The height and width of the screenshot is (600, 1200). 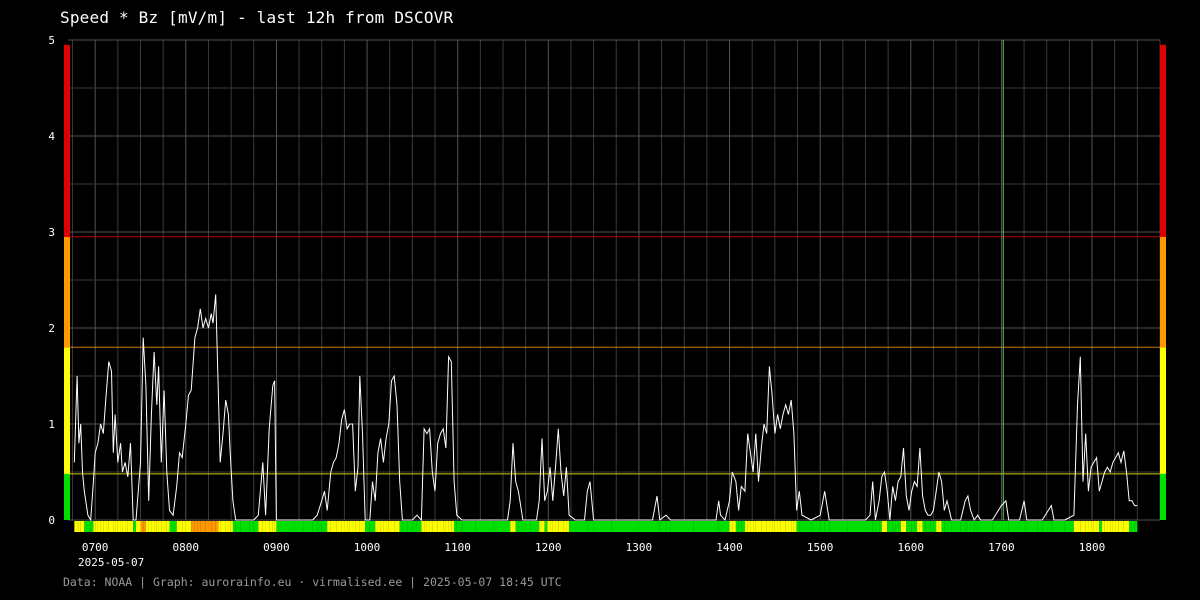 What do you see at coordinates (606, 526) in the screenshot?
I see `status-bar` at bounding box center [606, 526].